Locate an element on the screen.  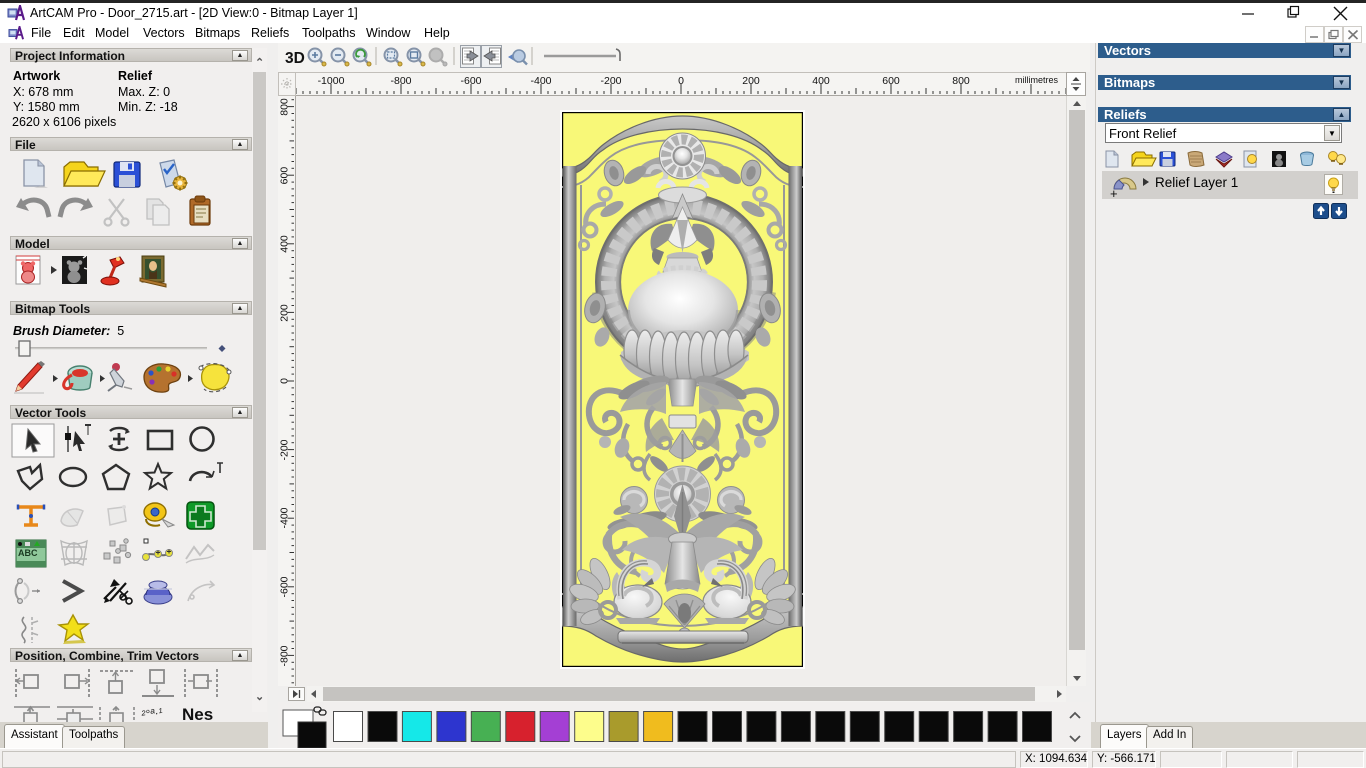
svg-text: ABC is located at coordinates (28, 553).